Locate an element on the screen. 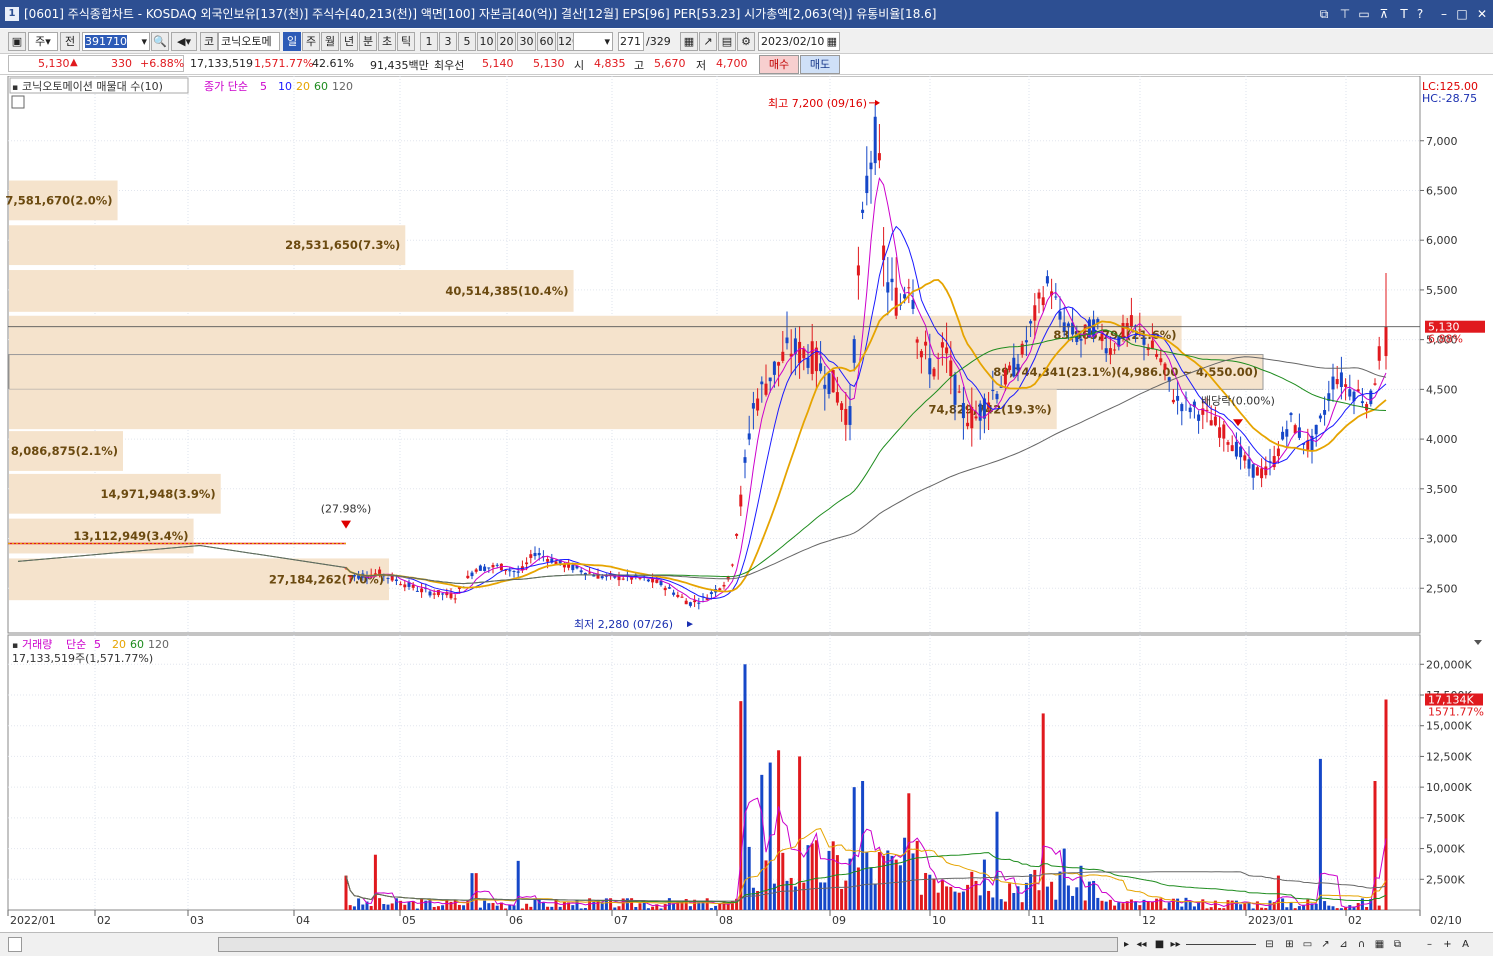  date-input: 2023/02/10 ▦ is located at coordinates (799, 41).